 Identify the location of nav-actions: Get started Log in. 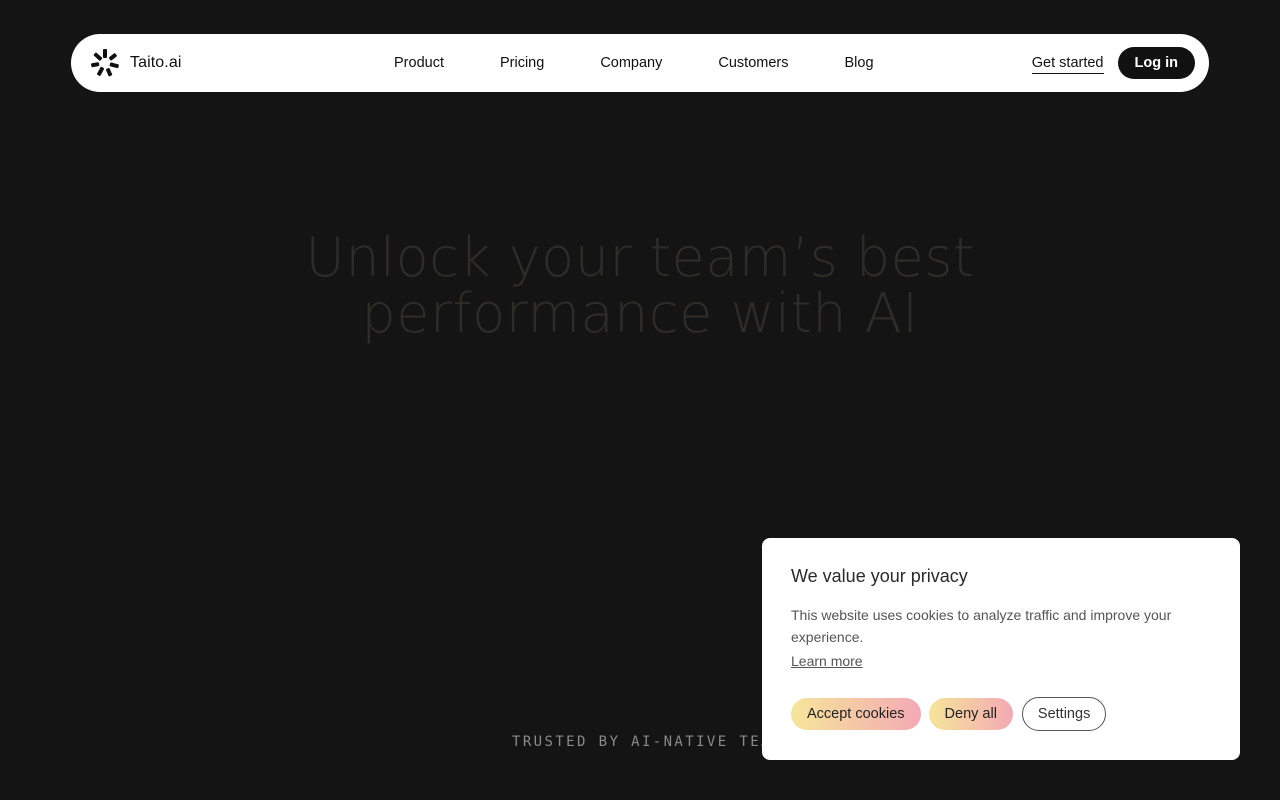
(1113, 63).